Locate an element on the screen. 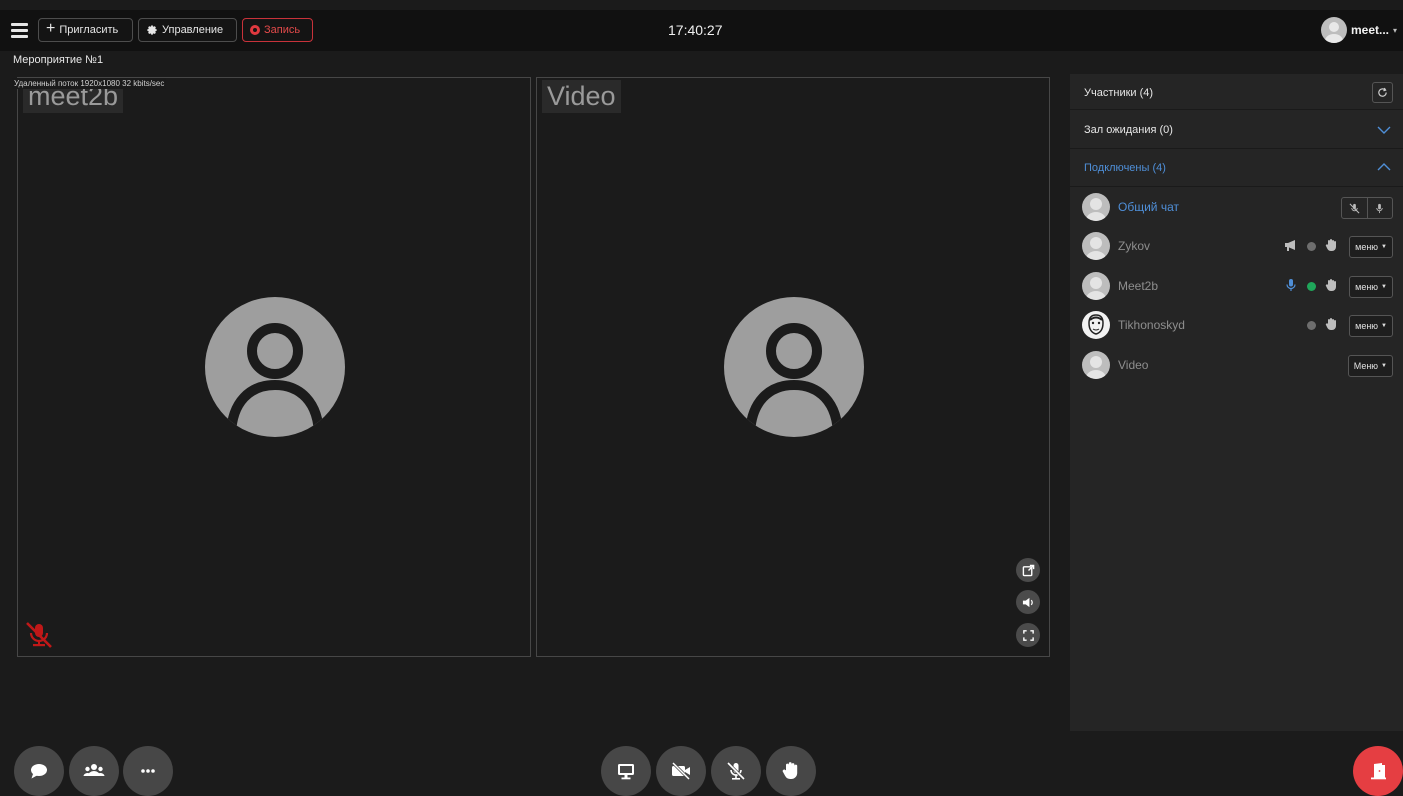 Image resolution: width=1403 pixels, height=796 pixels. camera-off-icon is located at coordinates (681, 771).